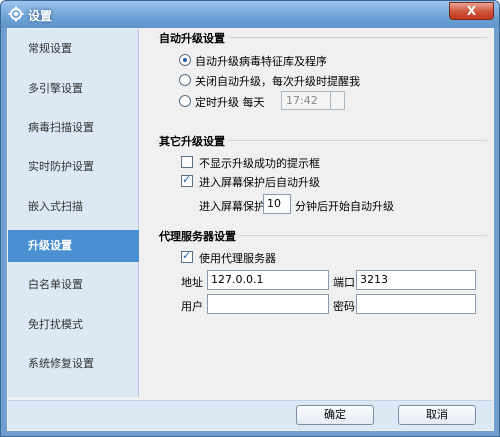 The image size is (500, 437). Describe the element at coordinates (187, 180) in the screenshot. I see `checkbox-screensaver-upgrade` at that location.